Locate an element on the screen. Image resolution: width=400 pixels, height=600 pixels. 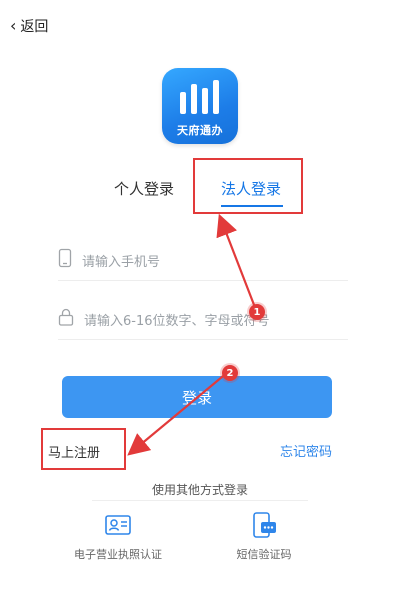
app-logo: 天府通办 is located at coordinates (200, 106).